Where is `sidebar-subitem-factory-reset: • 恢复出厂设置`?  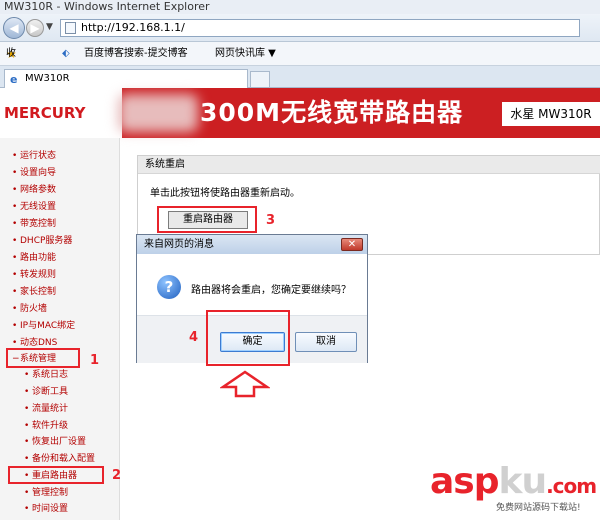 sidebar-subitem-factory-reset: • 恢复出厂设置 is located at coordinates (55, 442).